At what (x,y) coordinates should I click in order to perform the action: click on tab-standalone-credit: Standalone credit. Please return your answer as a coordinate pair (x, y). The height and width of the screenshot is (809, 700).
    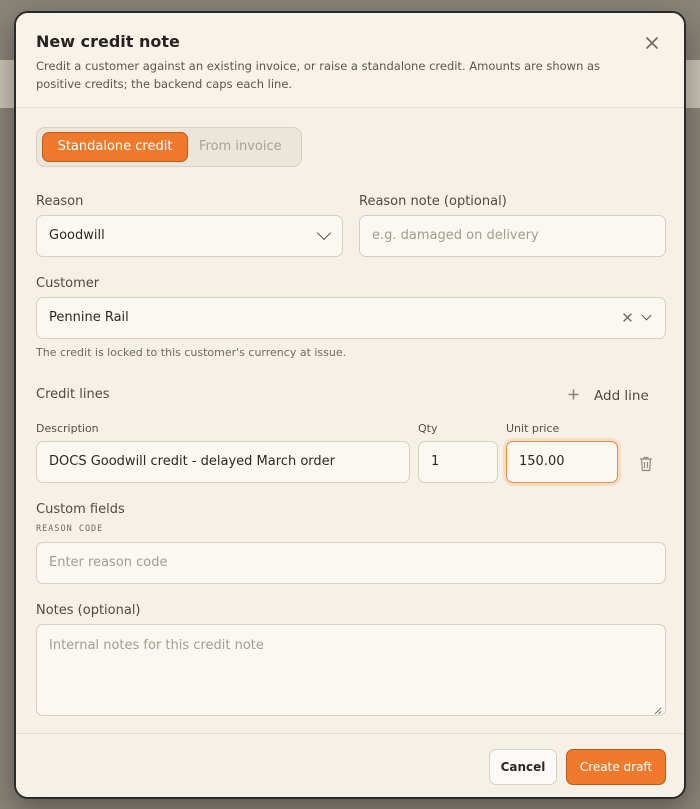
    Looking at the image, I should click on (115, 147).